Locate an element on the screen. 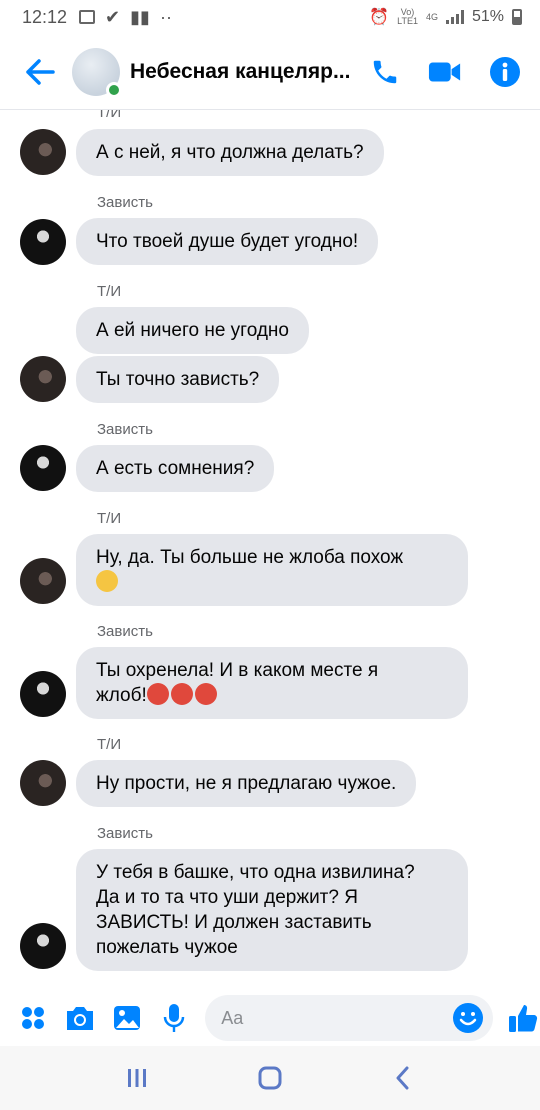 This screenshot has width=540, height=1110. message-line: У тебя в башке, что одна извилина? is located at coordinates (255, 872).